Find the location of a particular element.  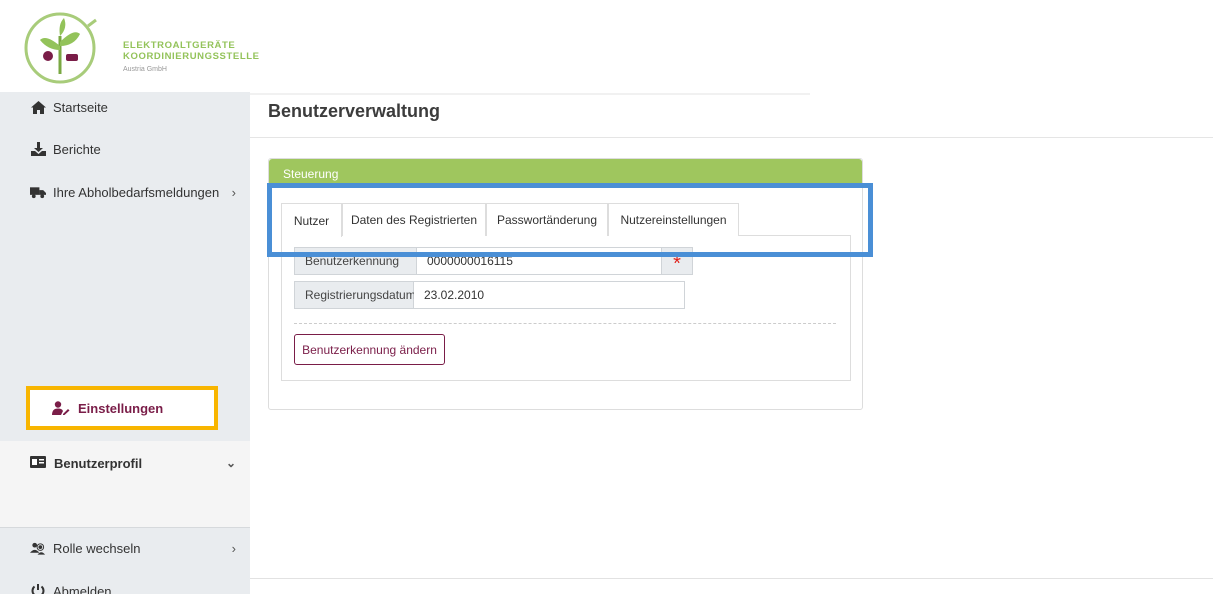

sidebar-item-berichte: Berichte is located at coordinates (125, 149).